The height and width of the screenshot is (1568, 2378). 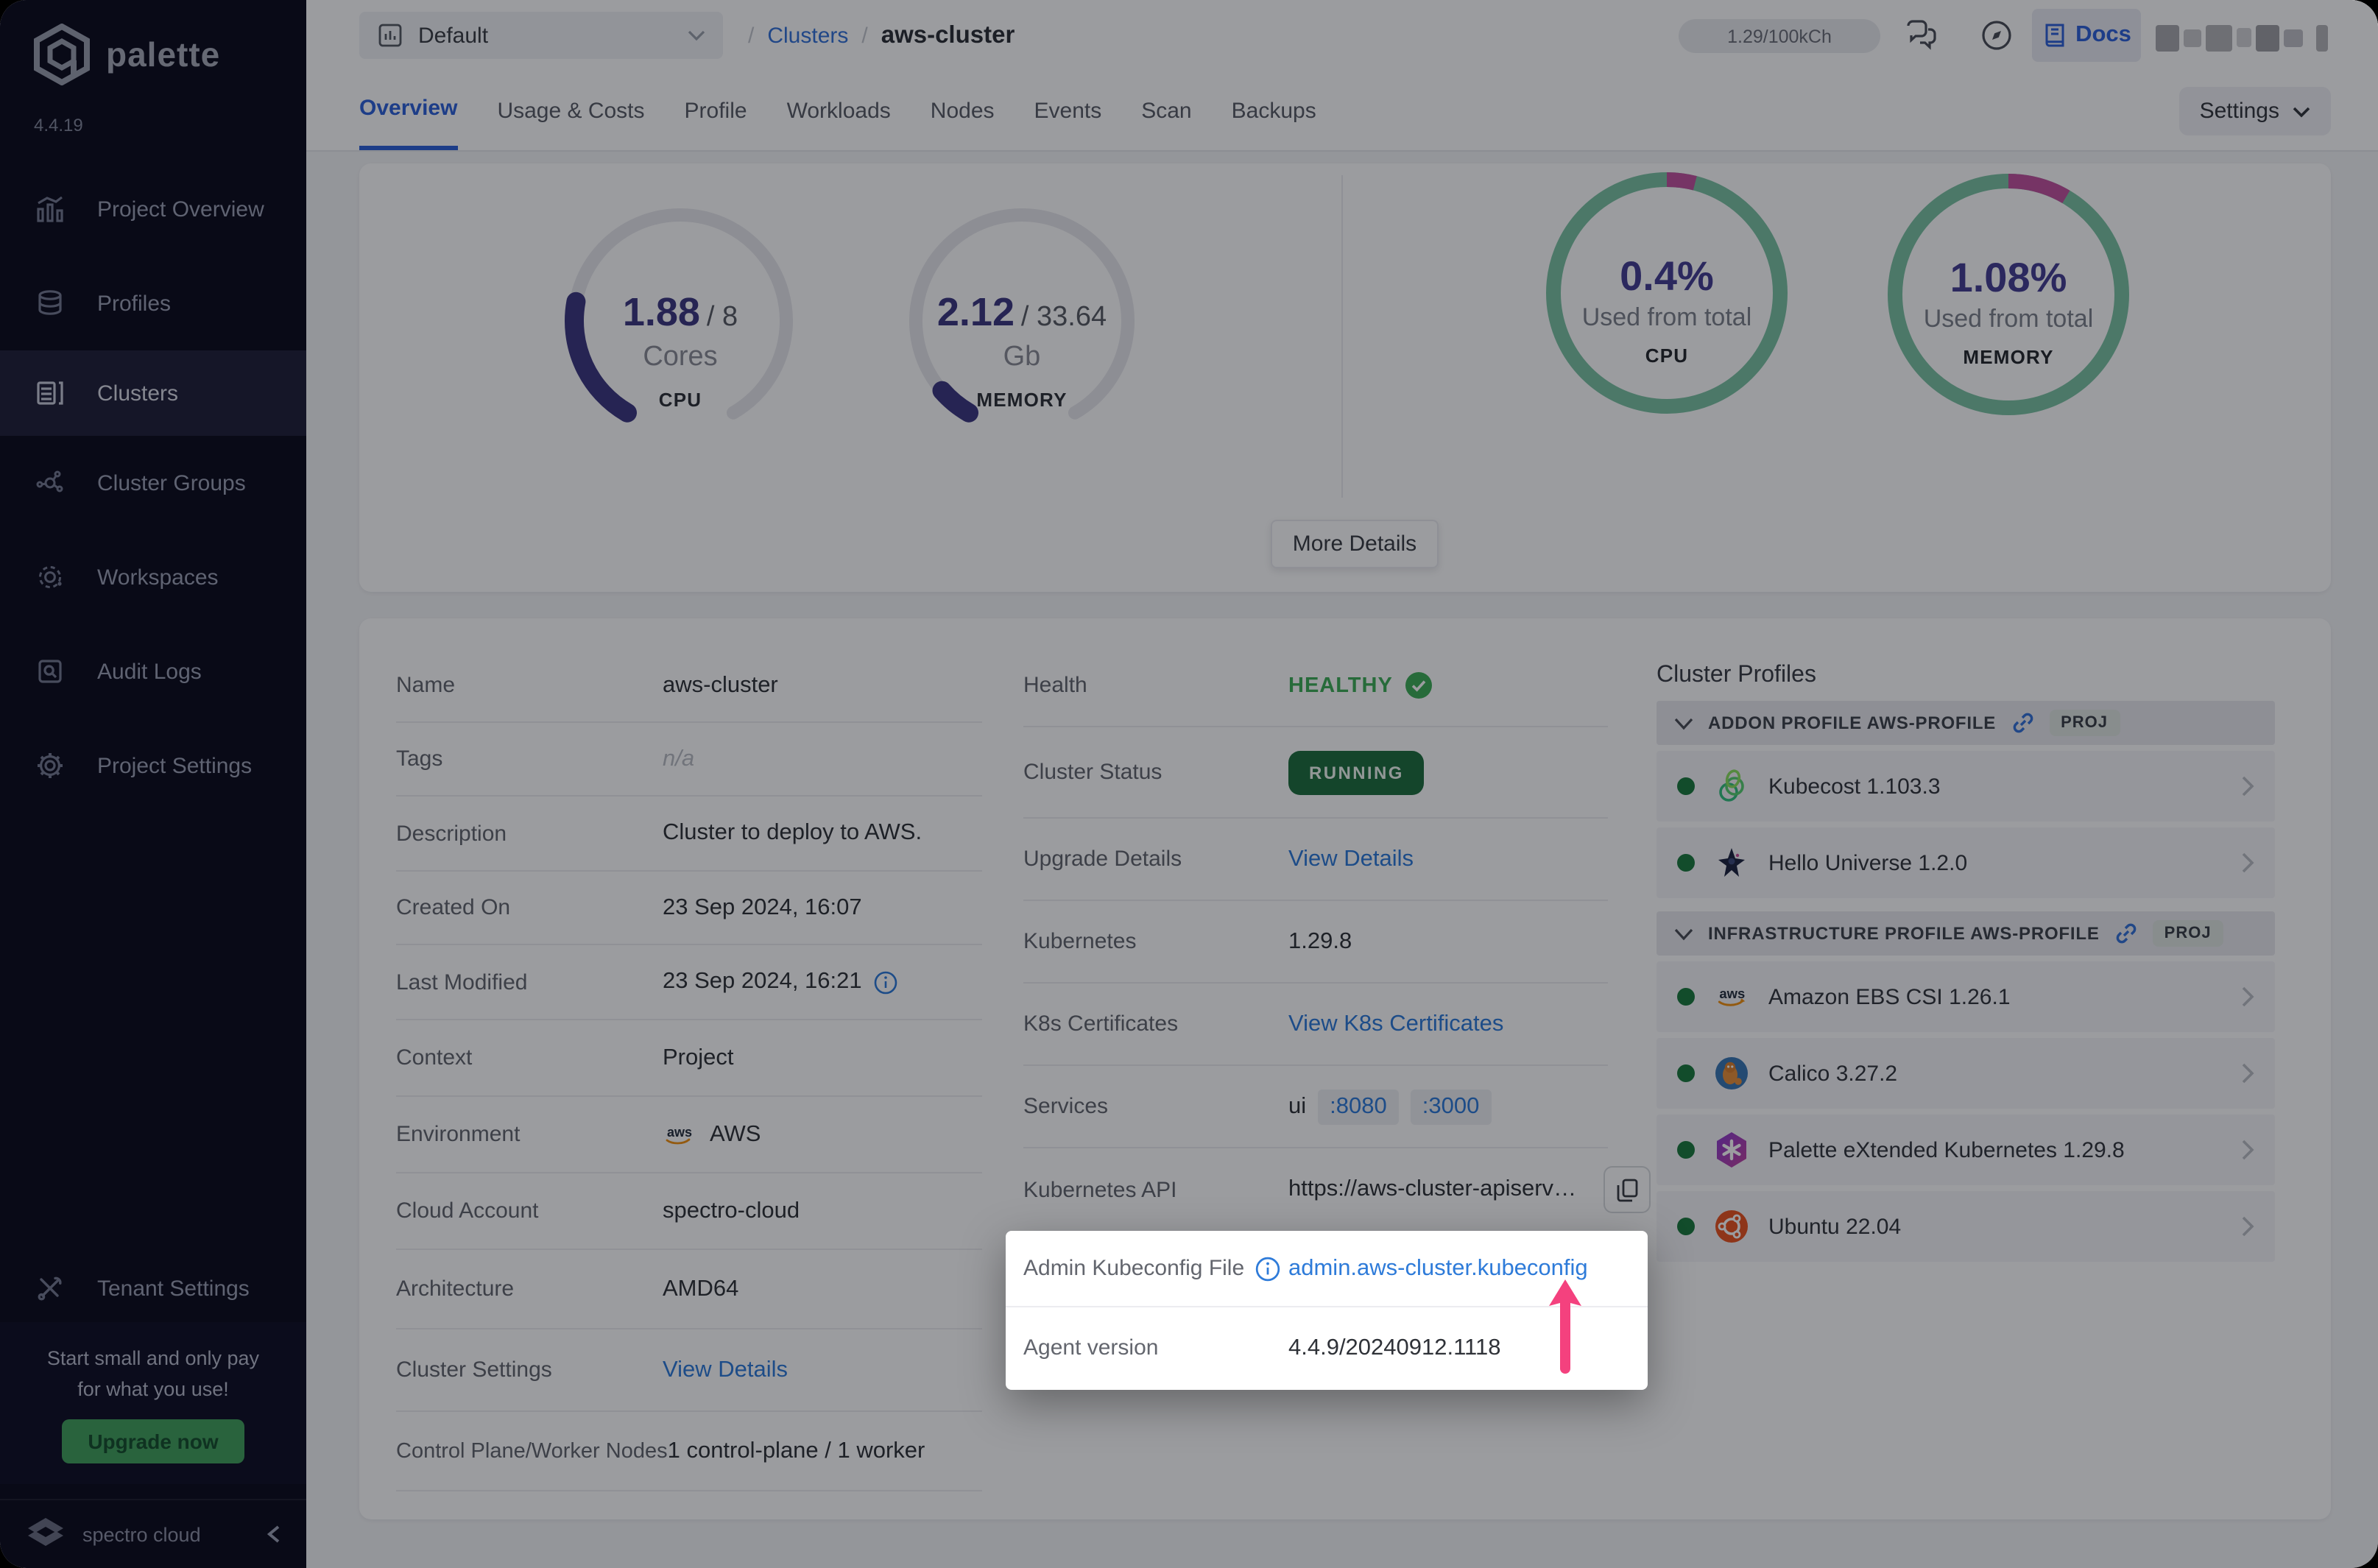 What do you see at coordinates (1966, 1073) in the screenshot?
I see `profile-item-calico: Calico 3.27.2` at bounding box center [1966, 1073].